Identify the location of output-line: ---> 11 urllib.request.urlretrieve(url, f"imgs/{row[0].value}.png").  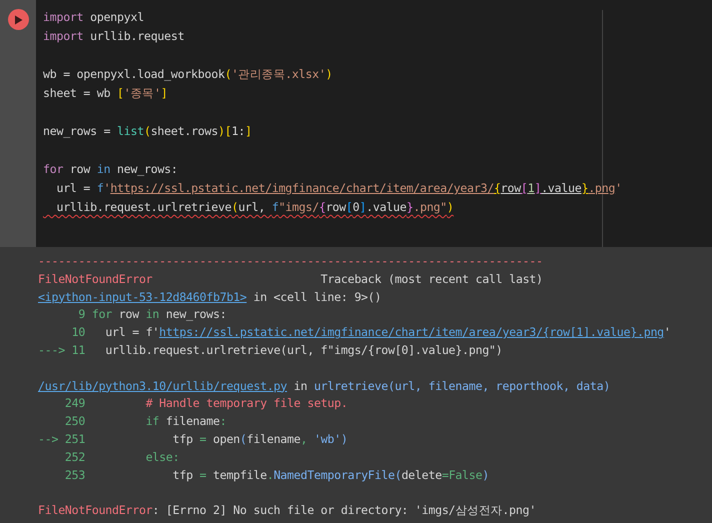
(270, 350).